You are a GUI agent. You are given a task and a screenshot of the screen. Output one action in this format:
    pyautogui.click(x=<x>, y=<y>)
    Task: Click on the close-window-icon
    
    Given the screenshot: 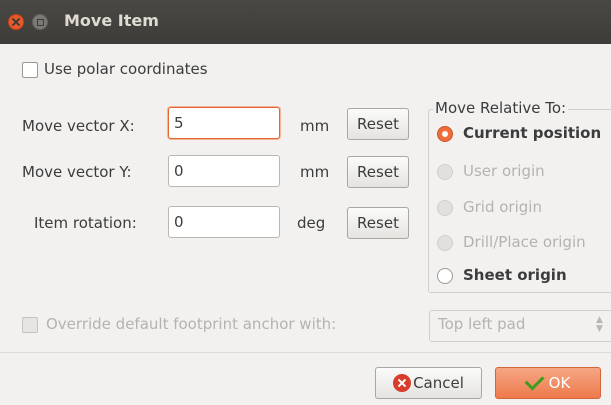 What is the action you would take?
    pyautogui.click(x=16, y=22)
    